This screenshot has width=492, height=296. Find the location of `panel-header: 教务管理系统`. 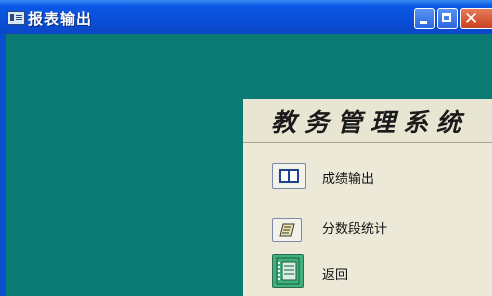

panel-header: 教务管理系统 is located at coordinates (367, 121).